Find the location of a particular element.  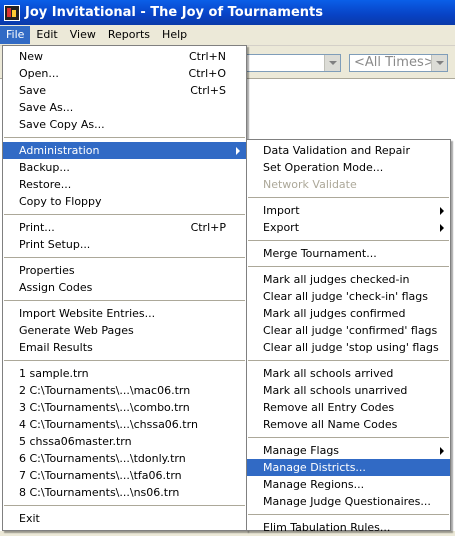

menu-item-generate-web-pages: Generate Web Pages is located at coordinates (124, 330).